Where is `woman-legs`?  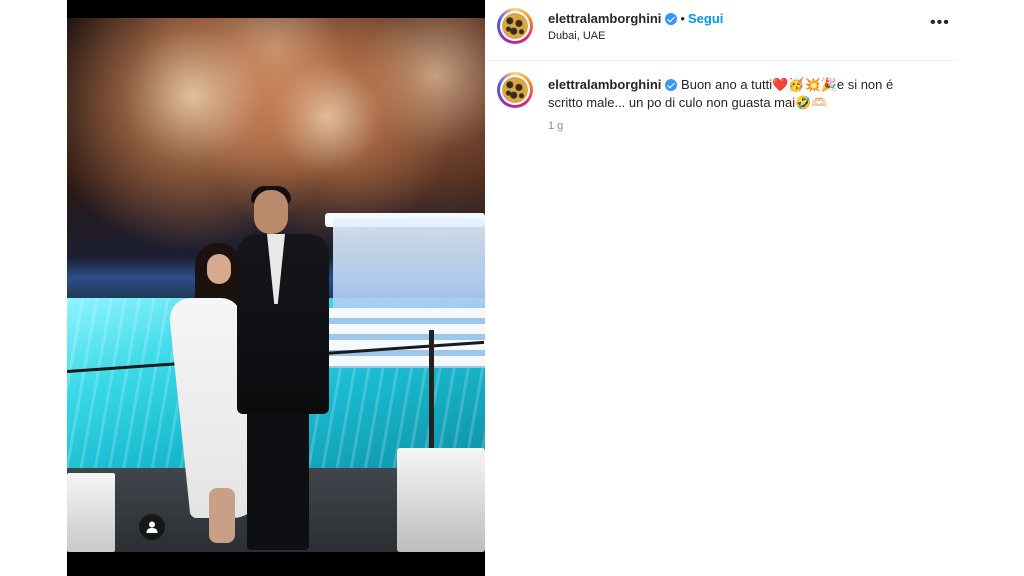
woman-legs is located at coordinates (222, 515).